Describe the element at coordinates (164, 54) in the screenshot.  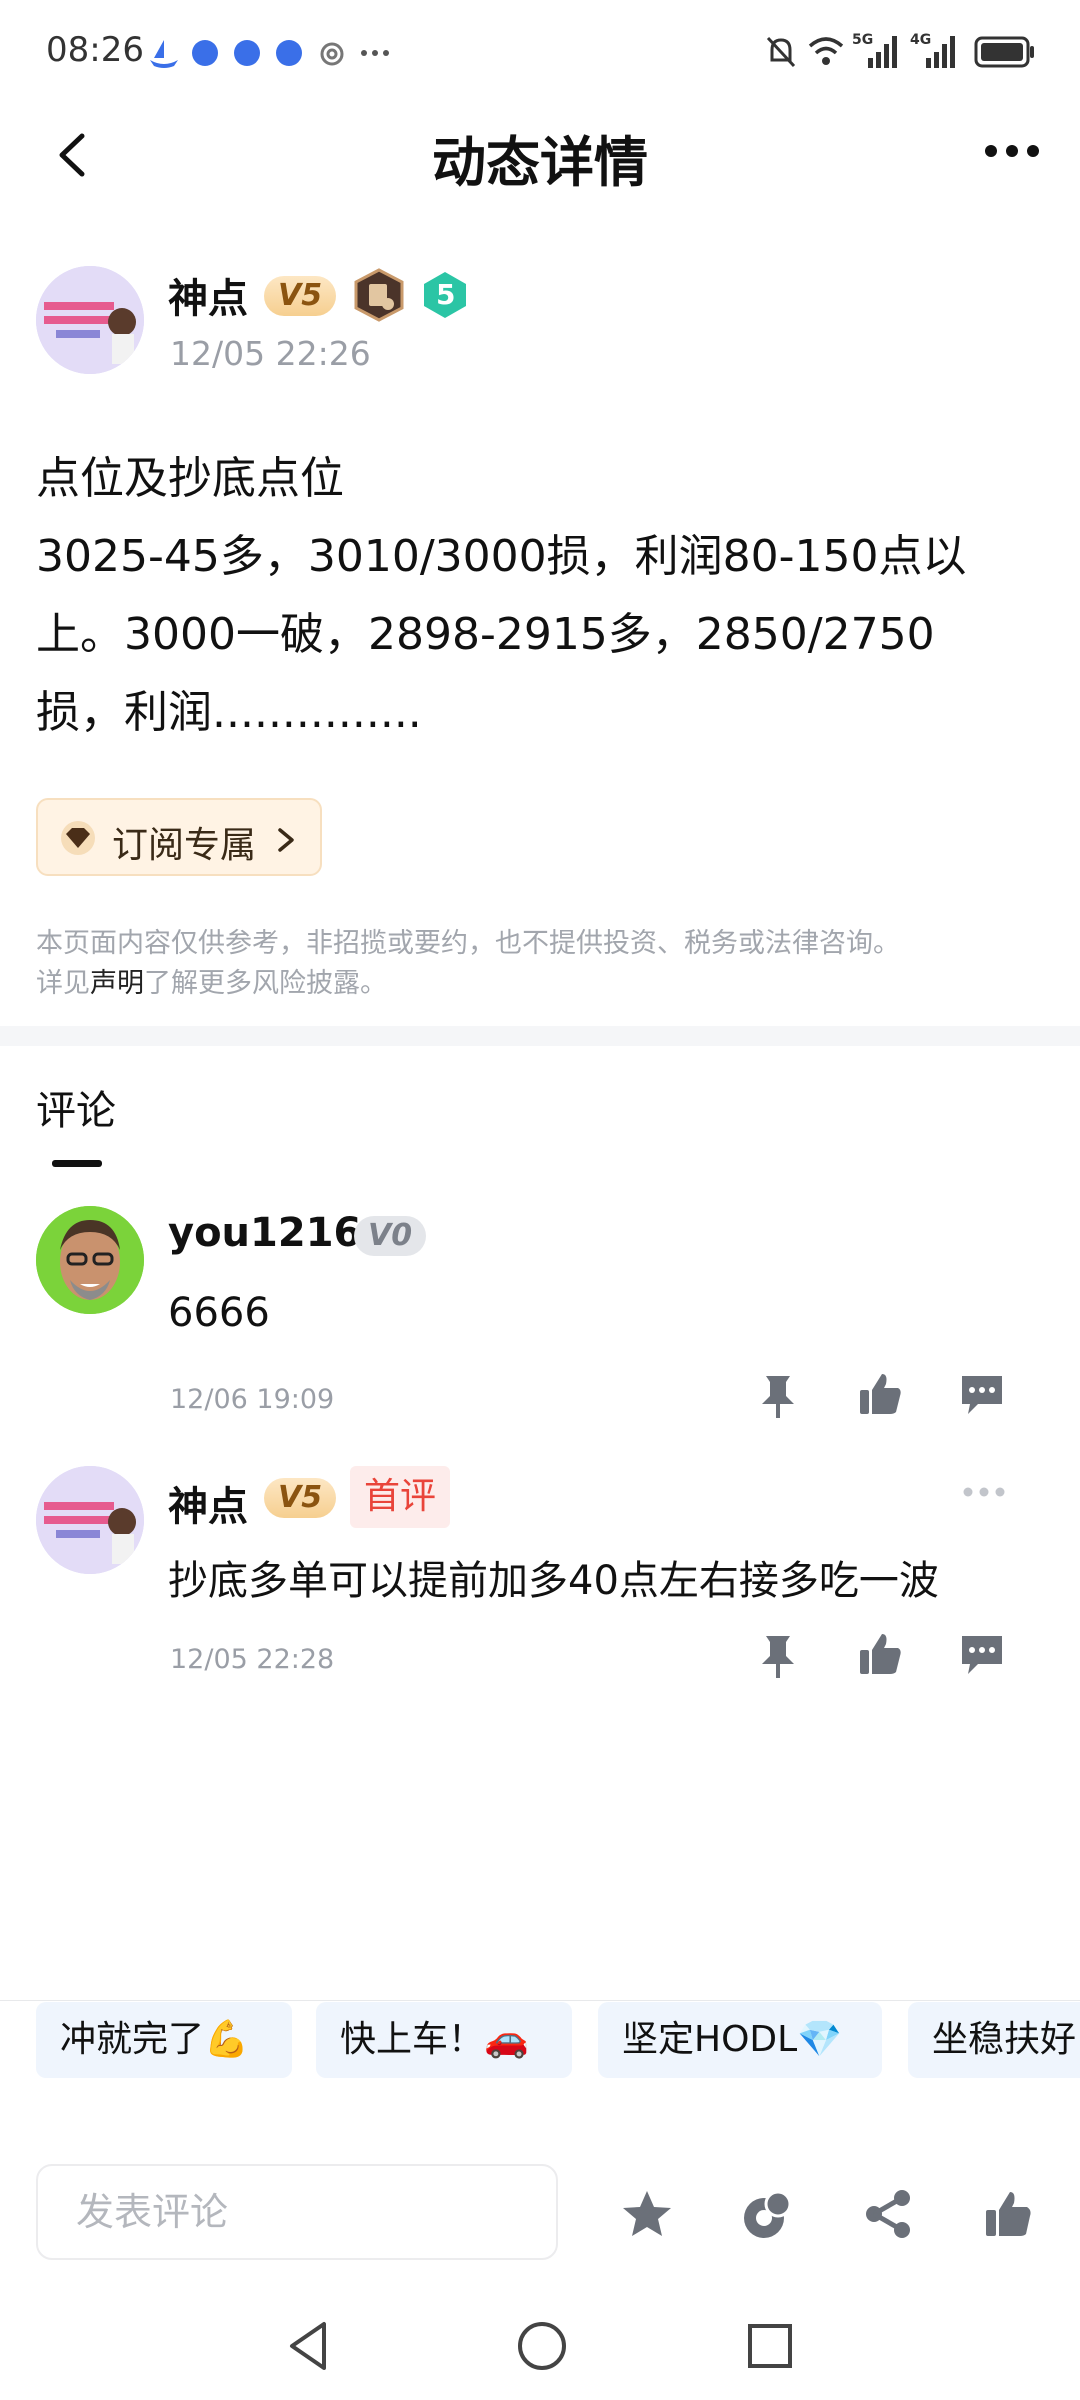
I see `boat-icon` at that location.